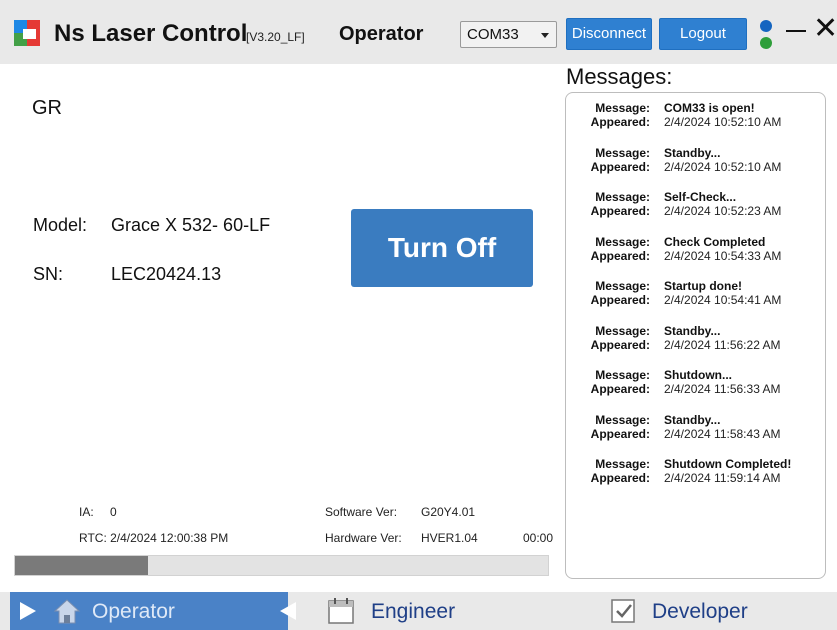  I want to click on message-time: 2/4/2024 10:52:23 AM, so click(723, 211).